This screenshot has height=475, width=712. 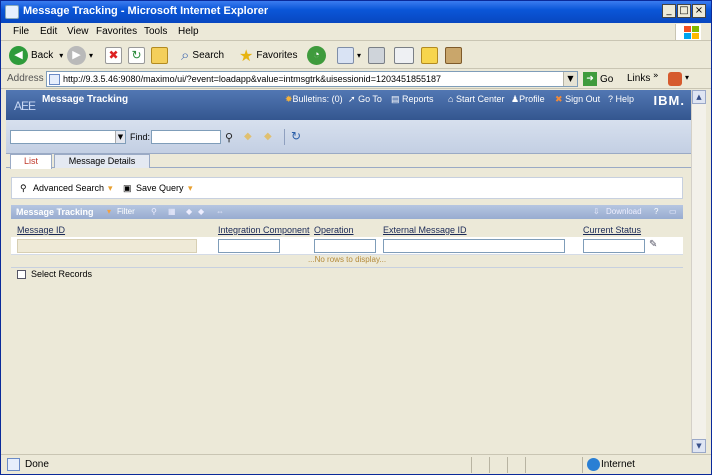 I want to click on select-records-checkbox, so click(x=21, y=274).